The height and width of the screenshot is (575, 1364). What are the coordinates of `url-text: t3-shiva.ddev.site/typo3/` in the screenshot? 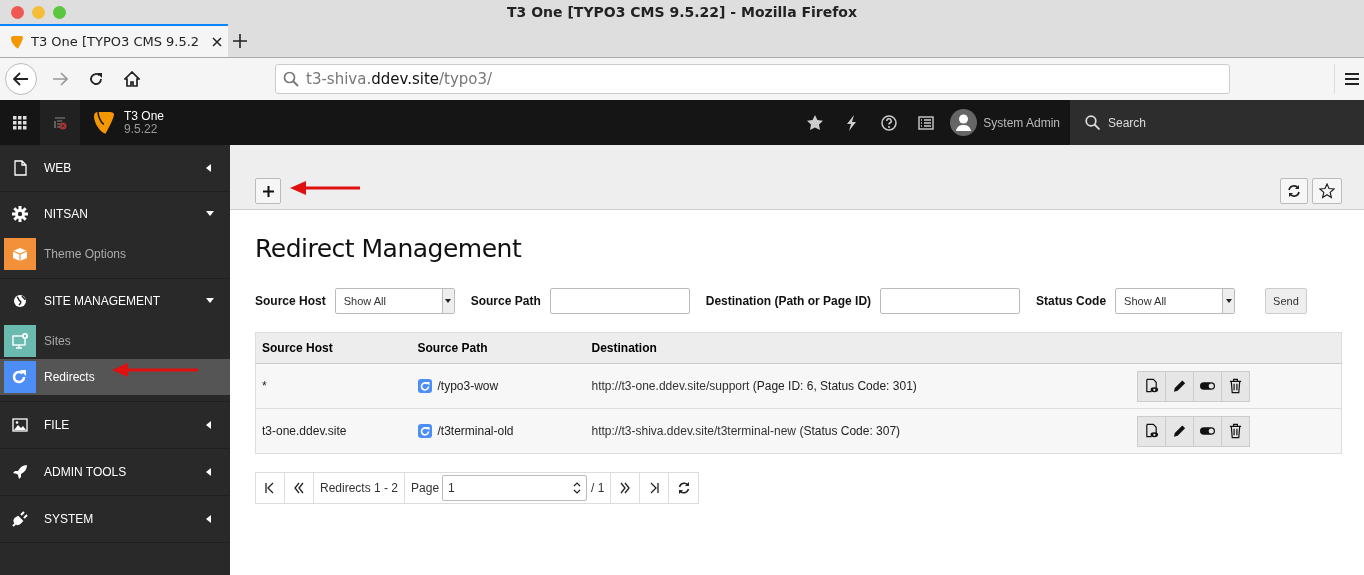 It's located at (399, 79).